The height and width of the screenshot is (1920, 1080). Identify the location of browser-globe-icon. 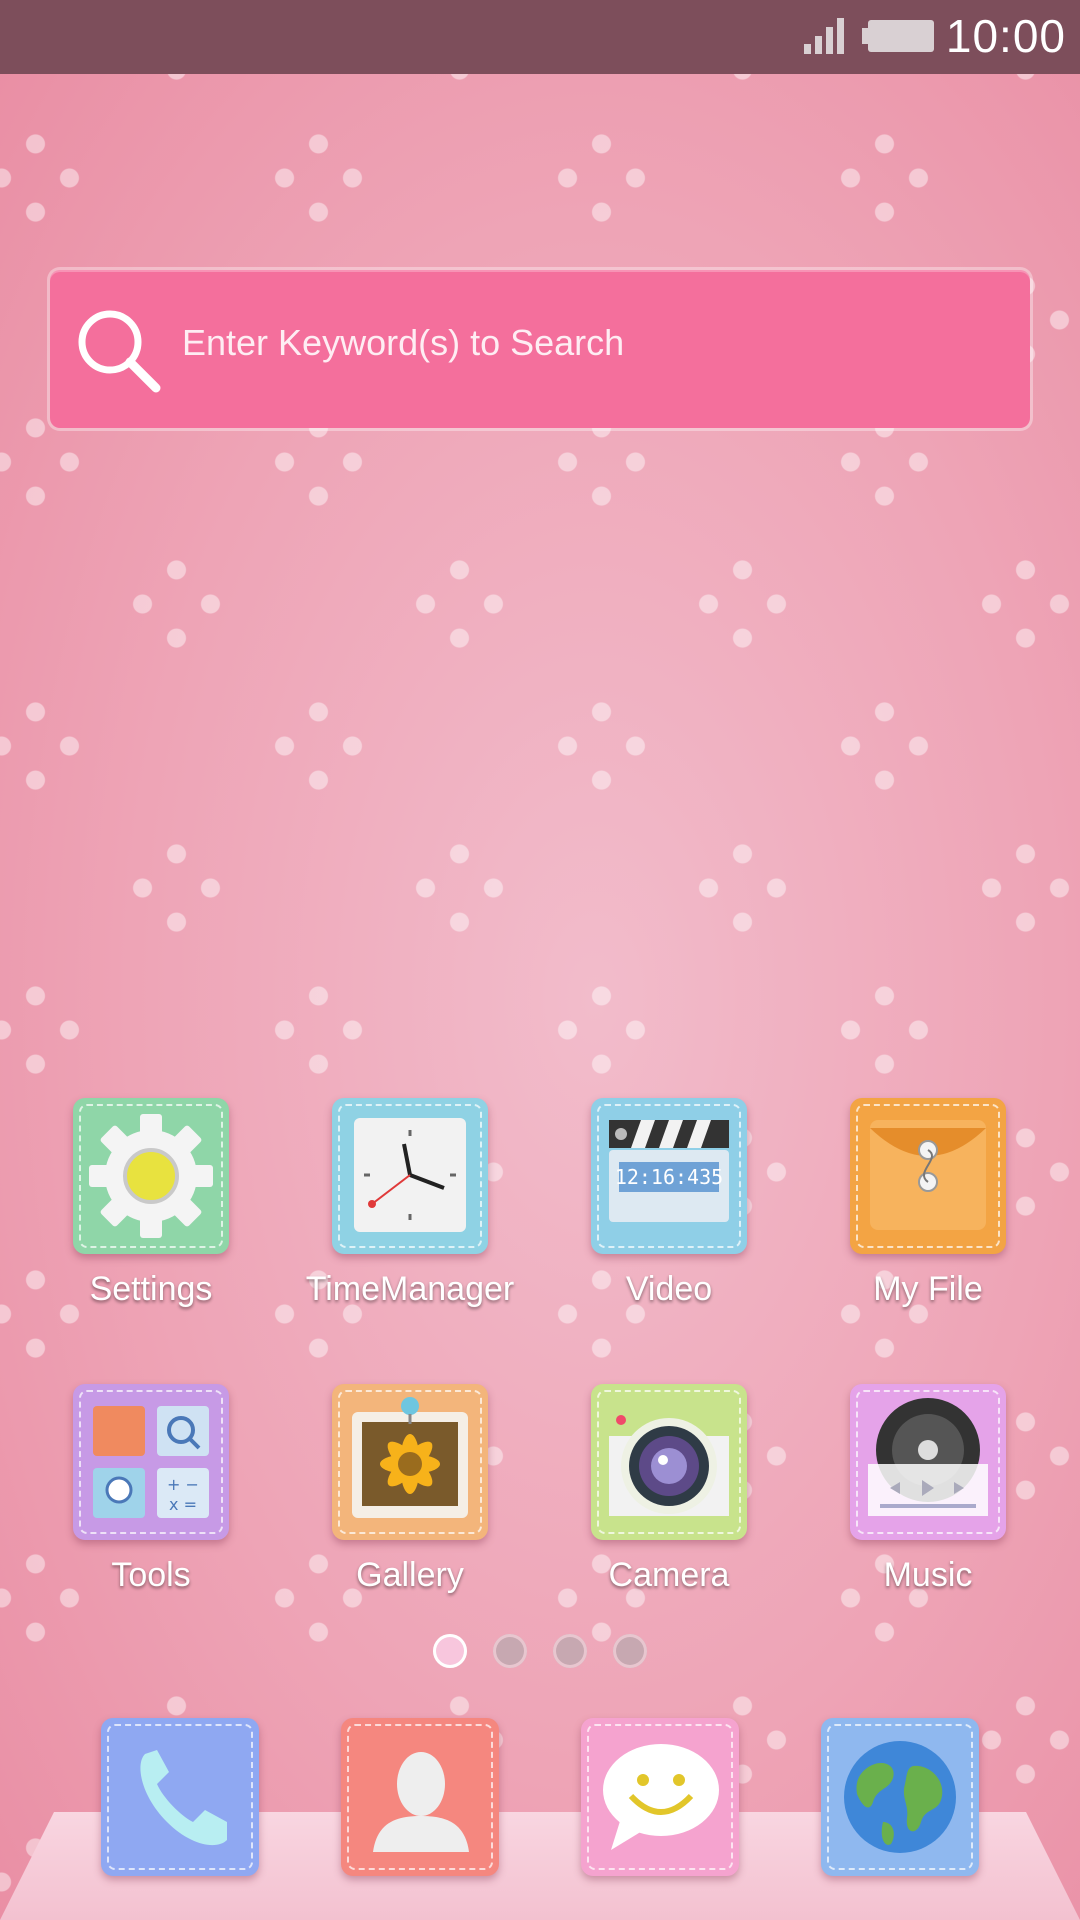
(900, 1797).